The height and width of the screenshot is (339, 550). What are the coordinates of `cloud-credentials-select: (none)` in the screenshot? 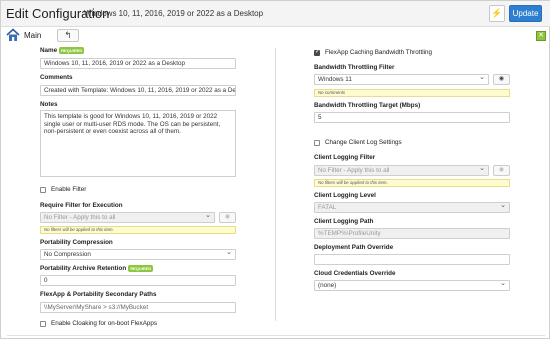 It's located at (412, 285).